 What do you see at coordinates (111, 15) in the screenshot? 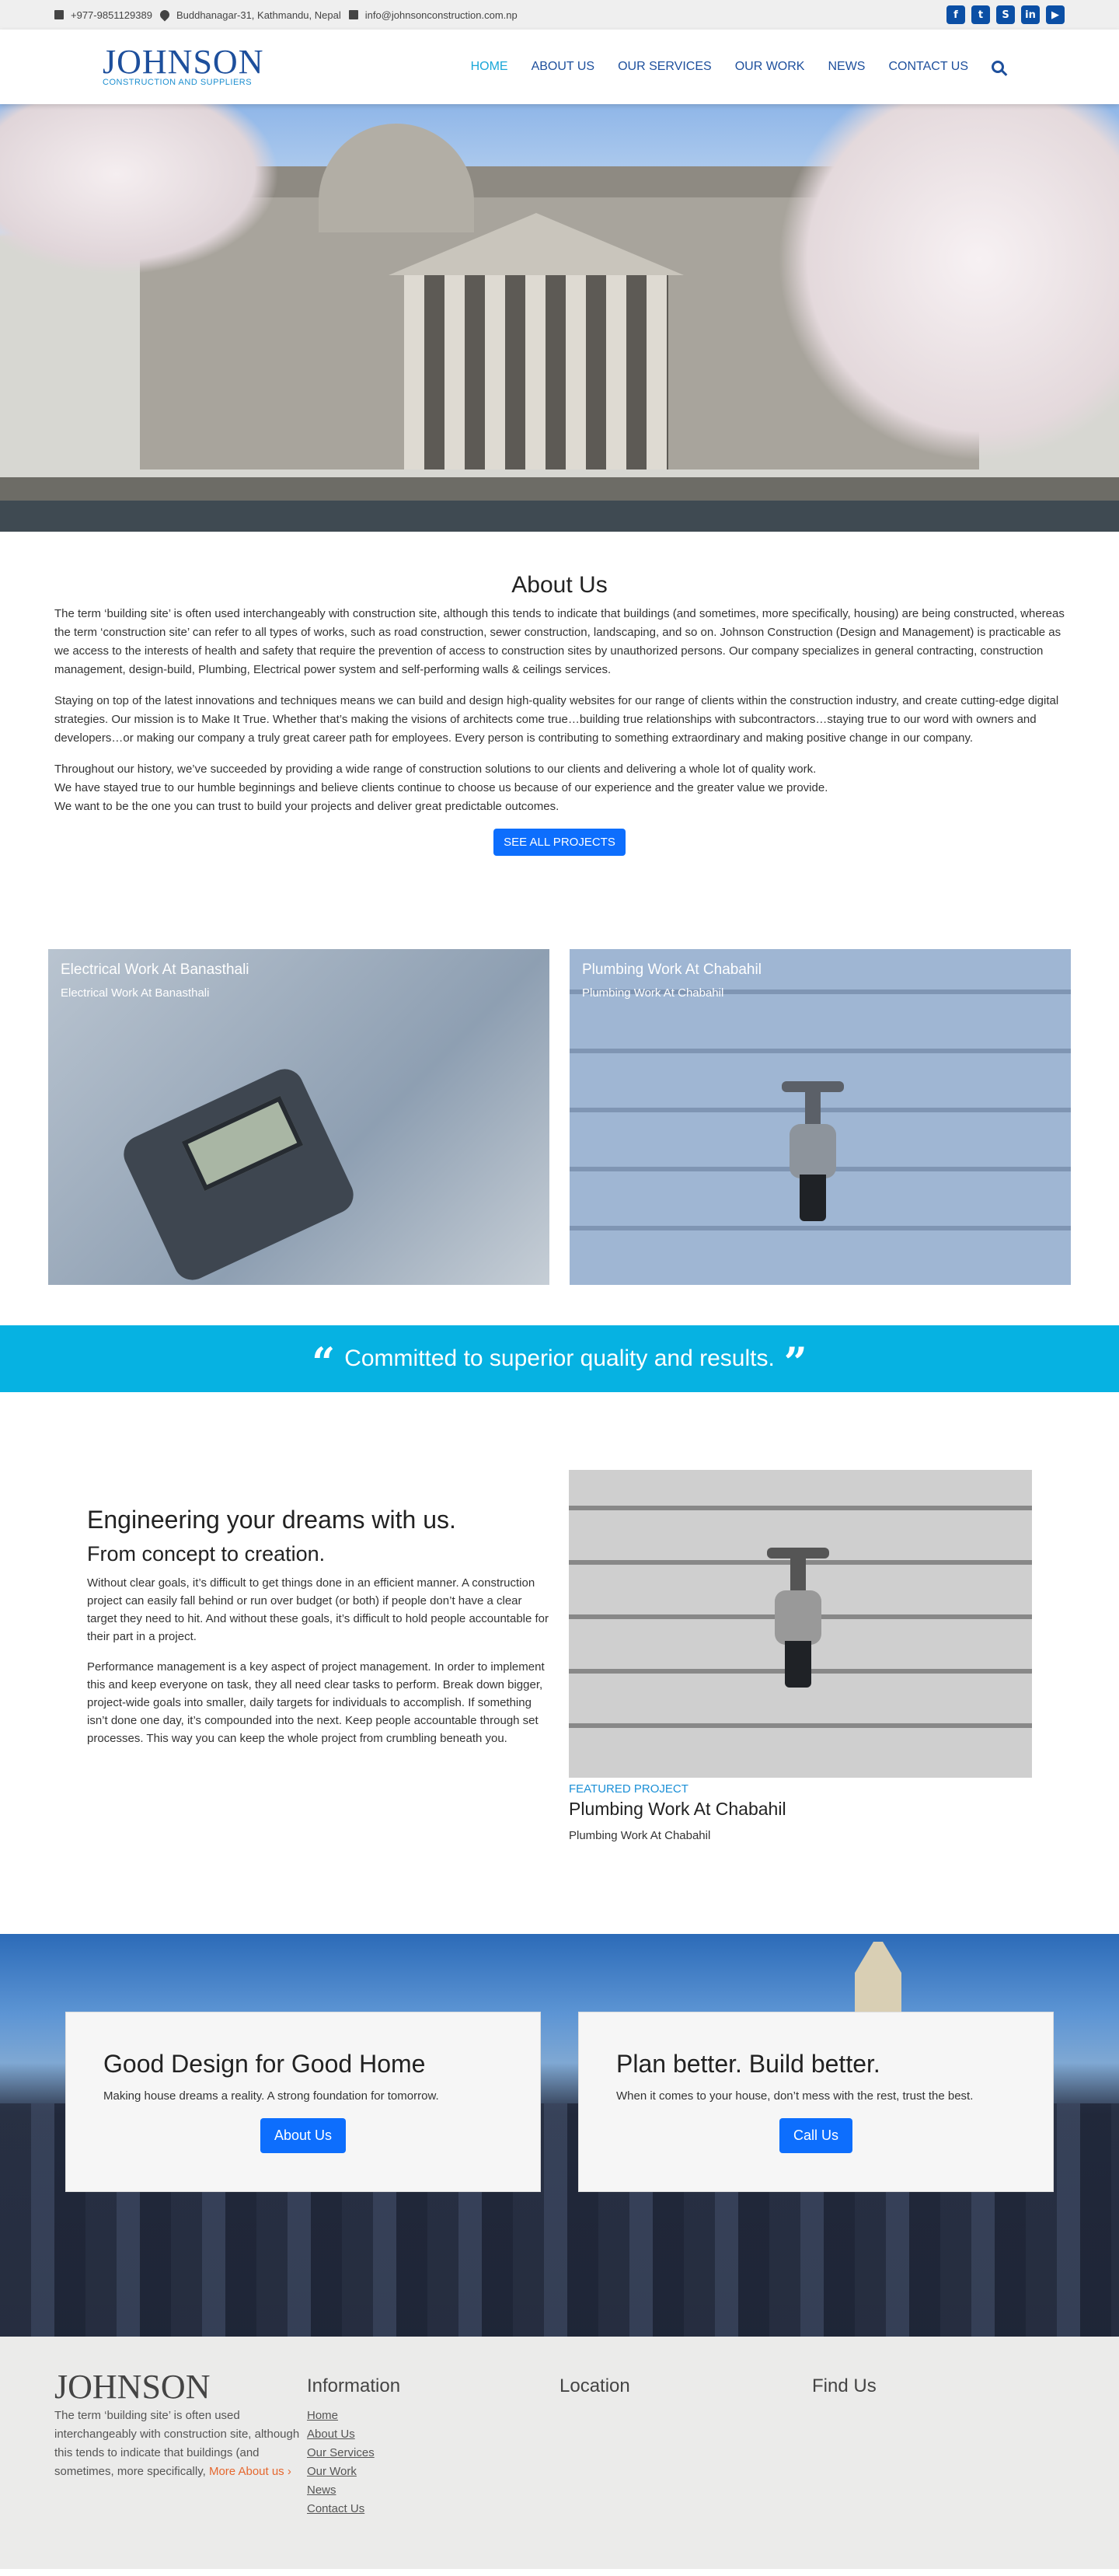
I see `phone-number: +977-9851129389` at bounding box center [111, 15].